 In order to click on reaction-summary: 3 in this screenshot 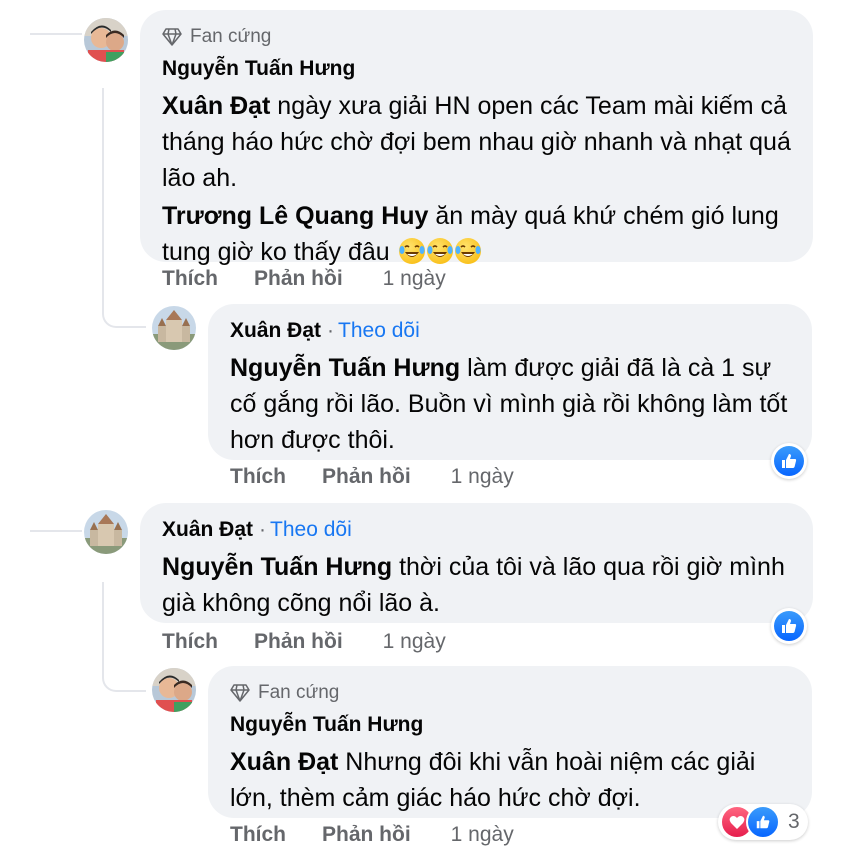, I will do `click(763, 822)`.